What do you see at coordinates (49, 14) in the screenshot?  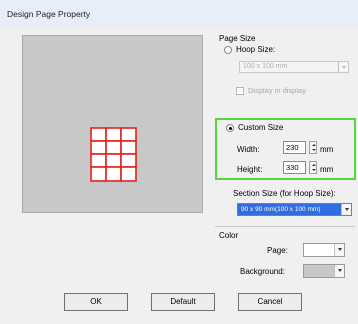 I see `dialog-title: Design Page Property` at bounding box center [49, 14].